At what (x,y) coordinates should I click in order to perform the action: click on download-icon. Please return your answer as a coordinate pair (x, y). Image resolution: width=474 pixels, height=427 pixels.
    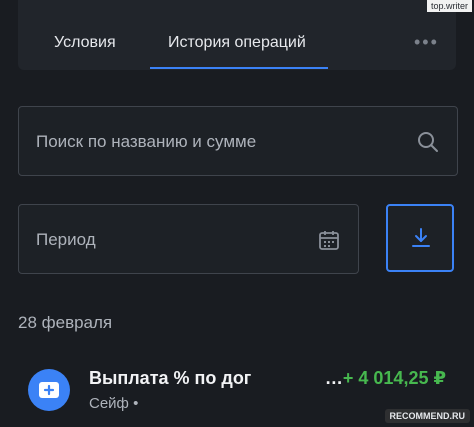
    Looking at the image, I should click on (421, 237).